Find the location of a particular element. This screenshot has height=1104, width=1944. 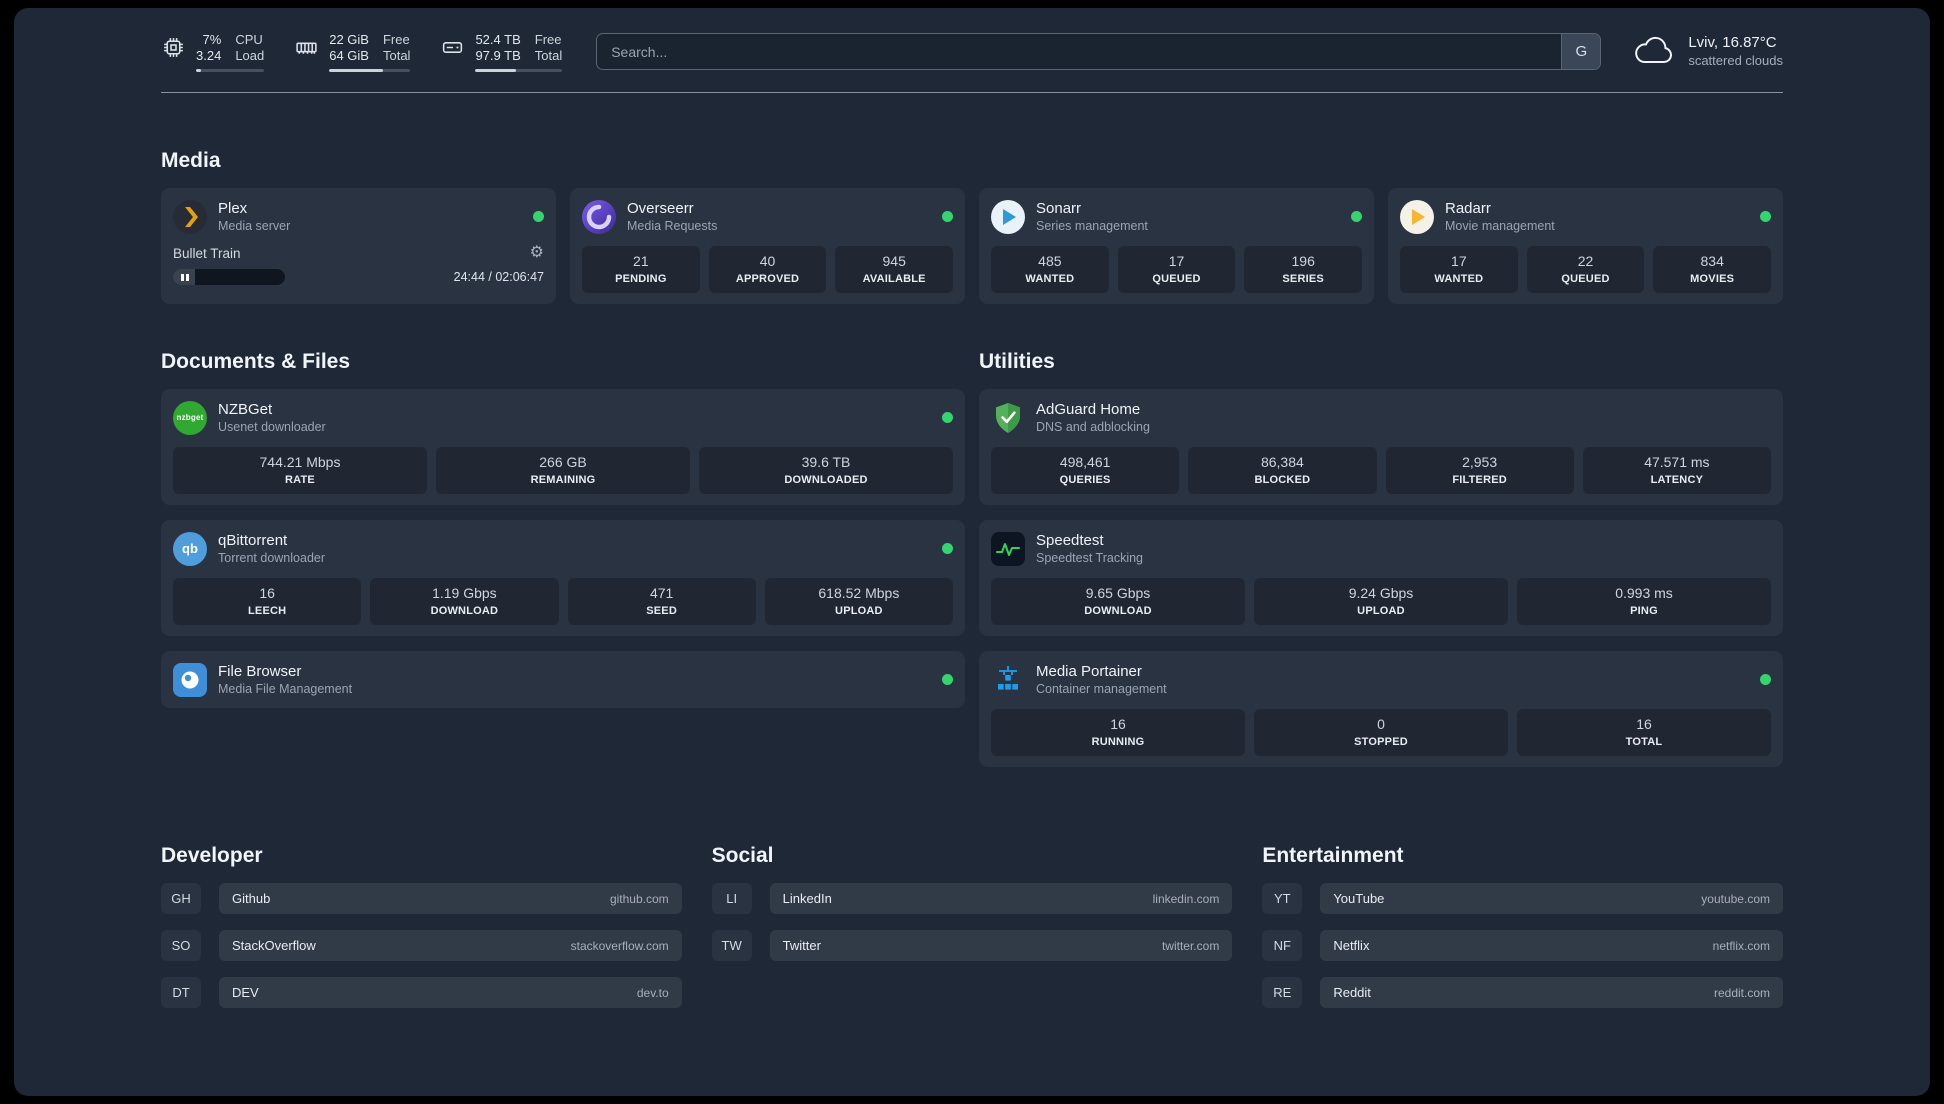

weather-condition: scattered clouds is located at coordinates (1735, 60).